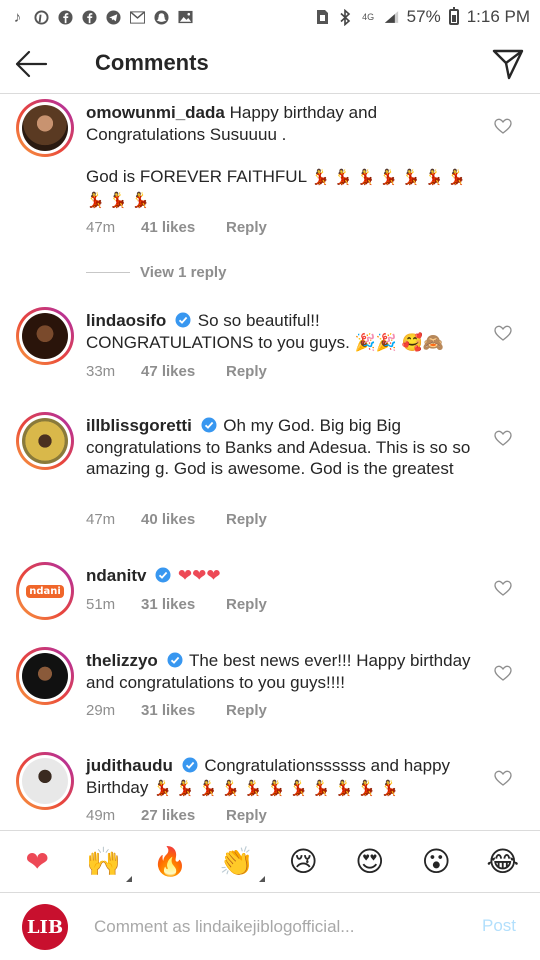 This screenshot has height=960, width=540. Describe the element at coordinates (199, 575) in the screenshot. I see `comment-text: ❤❤❤` at that location.